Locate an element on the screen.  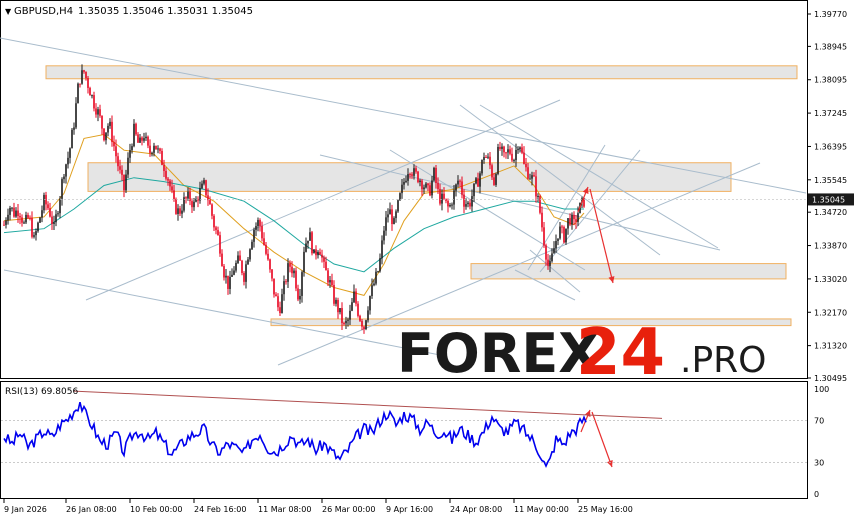
rsi-label: RSI(13) 69.8056 is located at coordinates (41, 392).